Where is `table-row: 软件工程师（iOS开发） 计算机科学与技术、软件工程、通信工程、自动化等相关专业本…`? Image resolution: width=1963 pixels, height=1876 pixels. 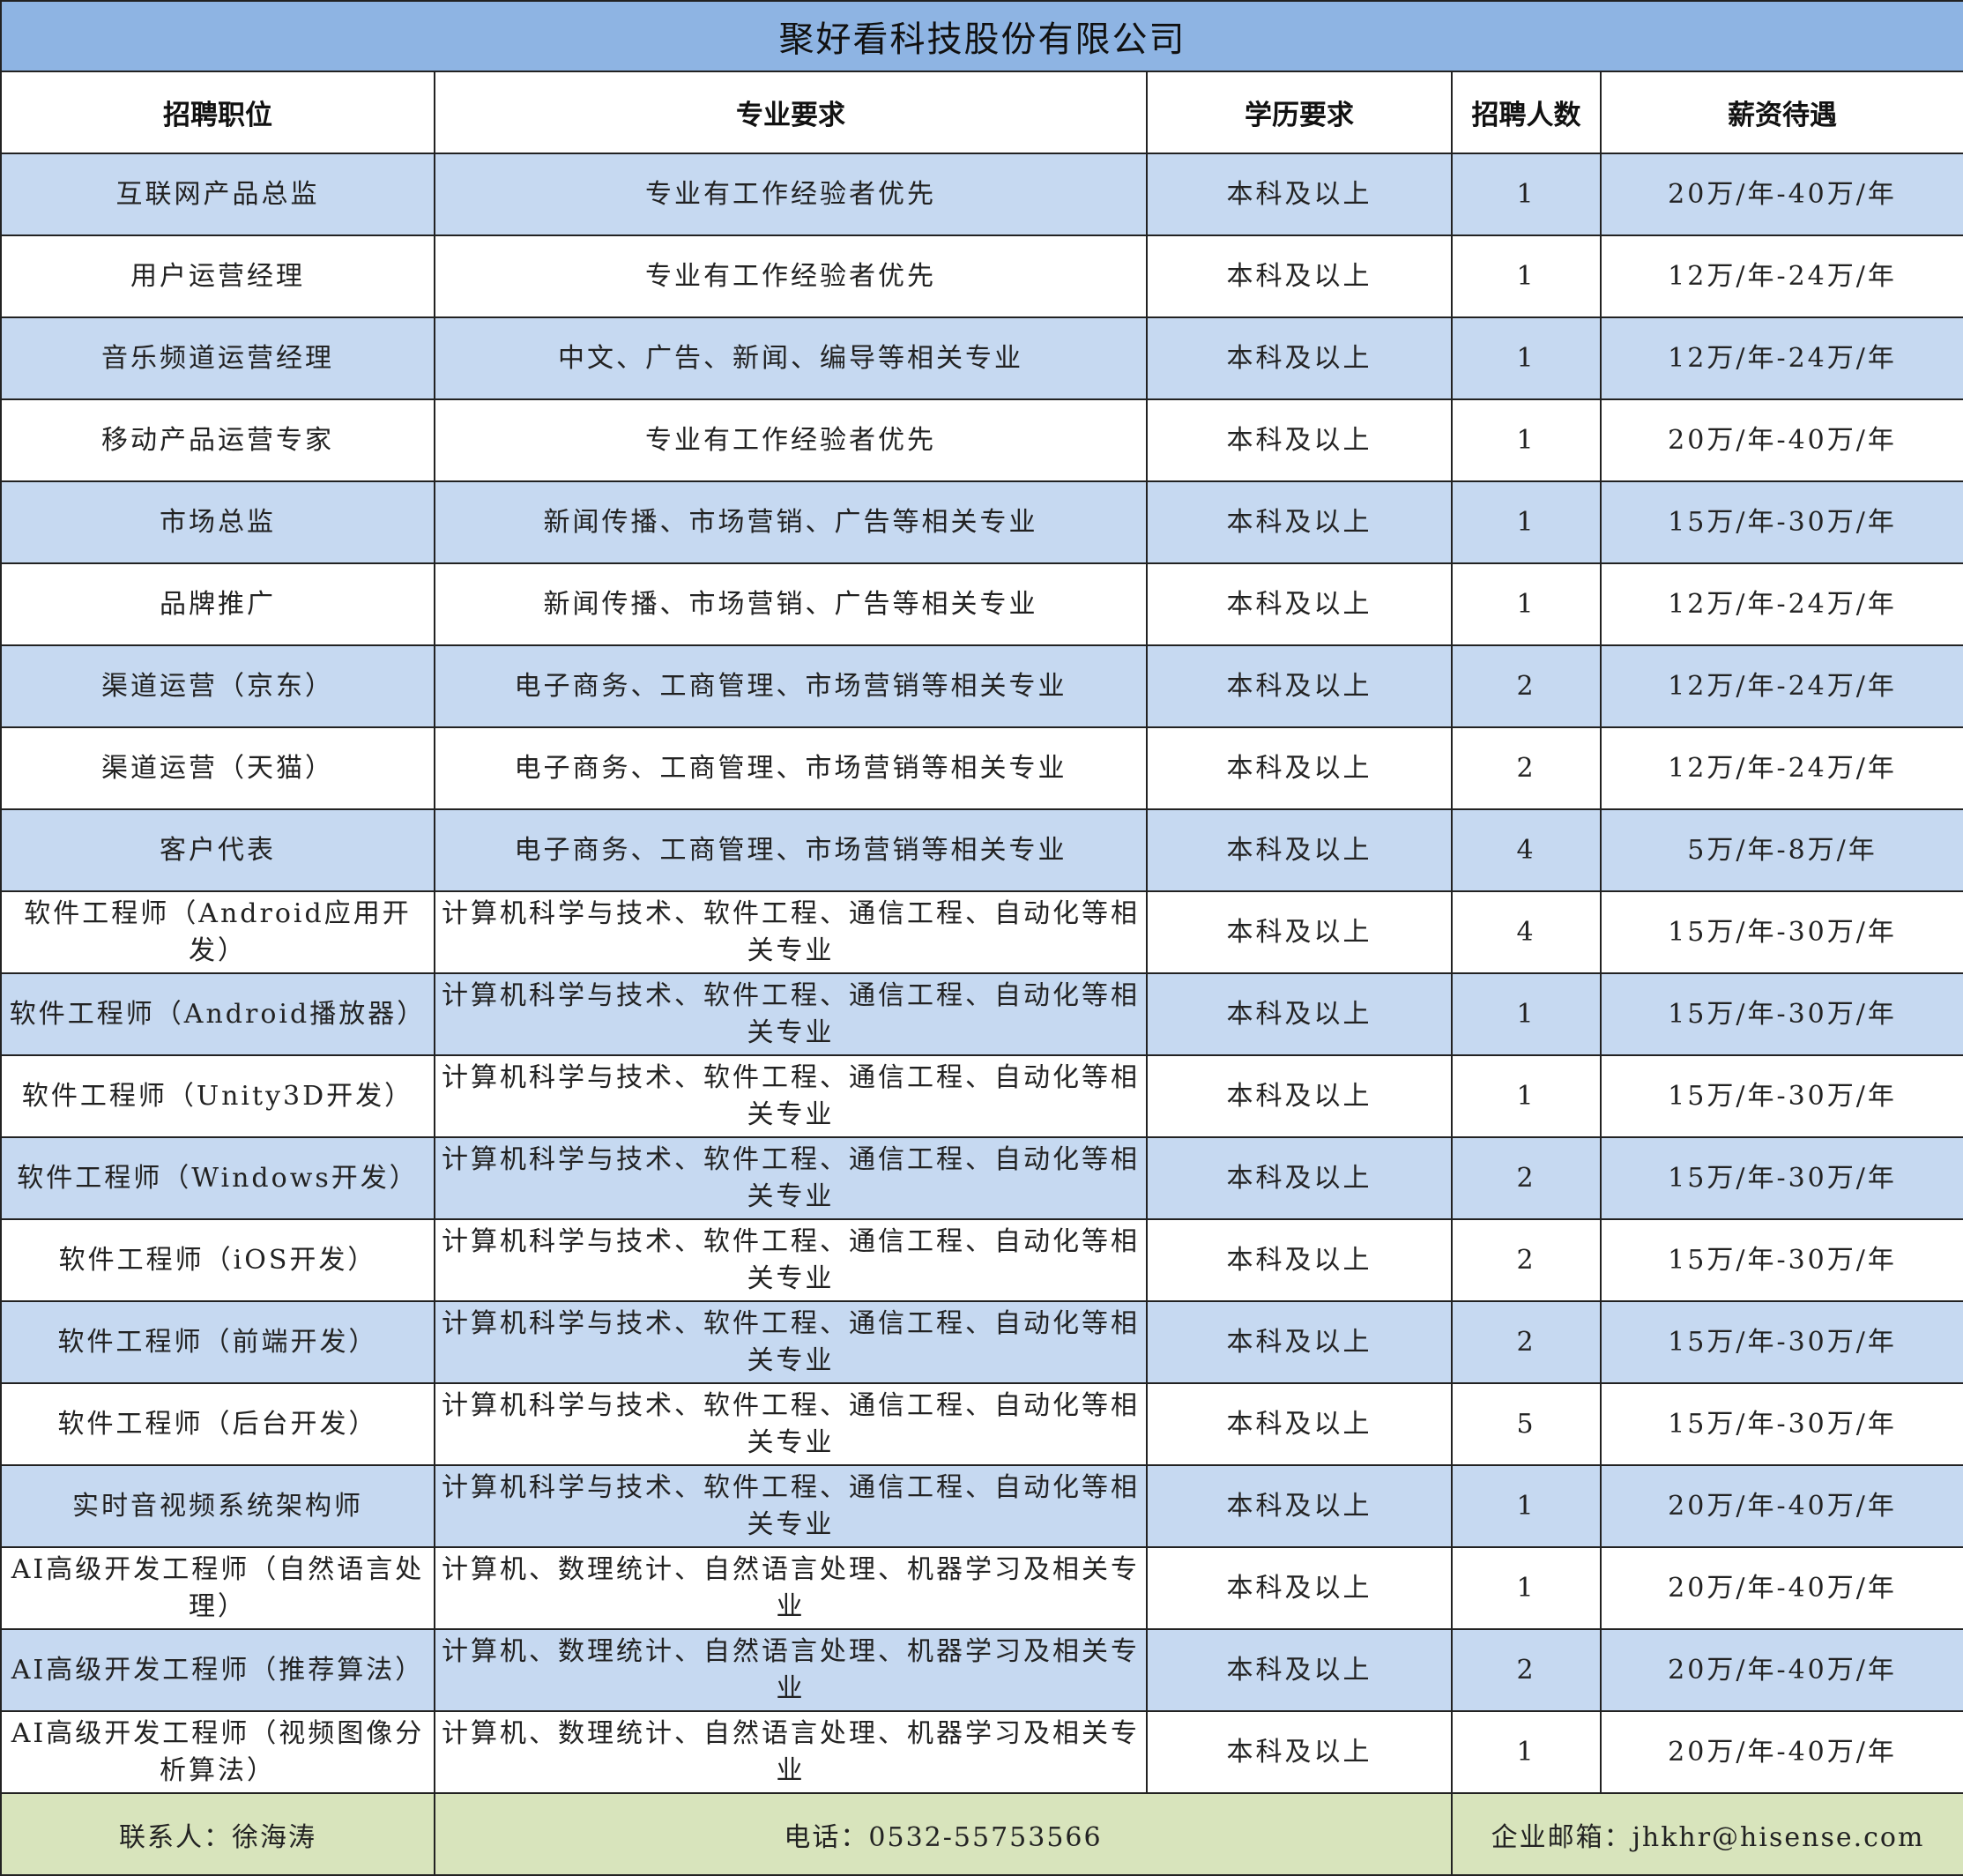 table-row: 软件工程师（iOS开发） 计算机科学与技术、软件工程、通信工程、自动化等相关专业本… is located at coordinates (981, 1260).